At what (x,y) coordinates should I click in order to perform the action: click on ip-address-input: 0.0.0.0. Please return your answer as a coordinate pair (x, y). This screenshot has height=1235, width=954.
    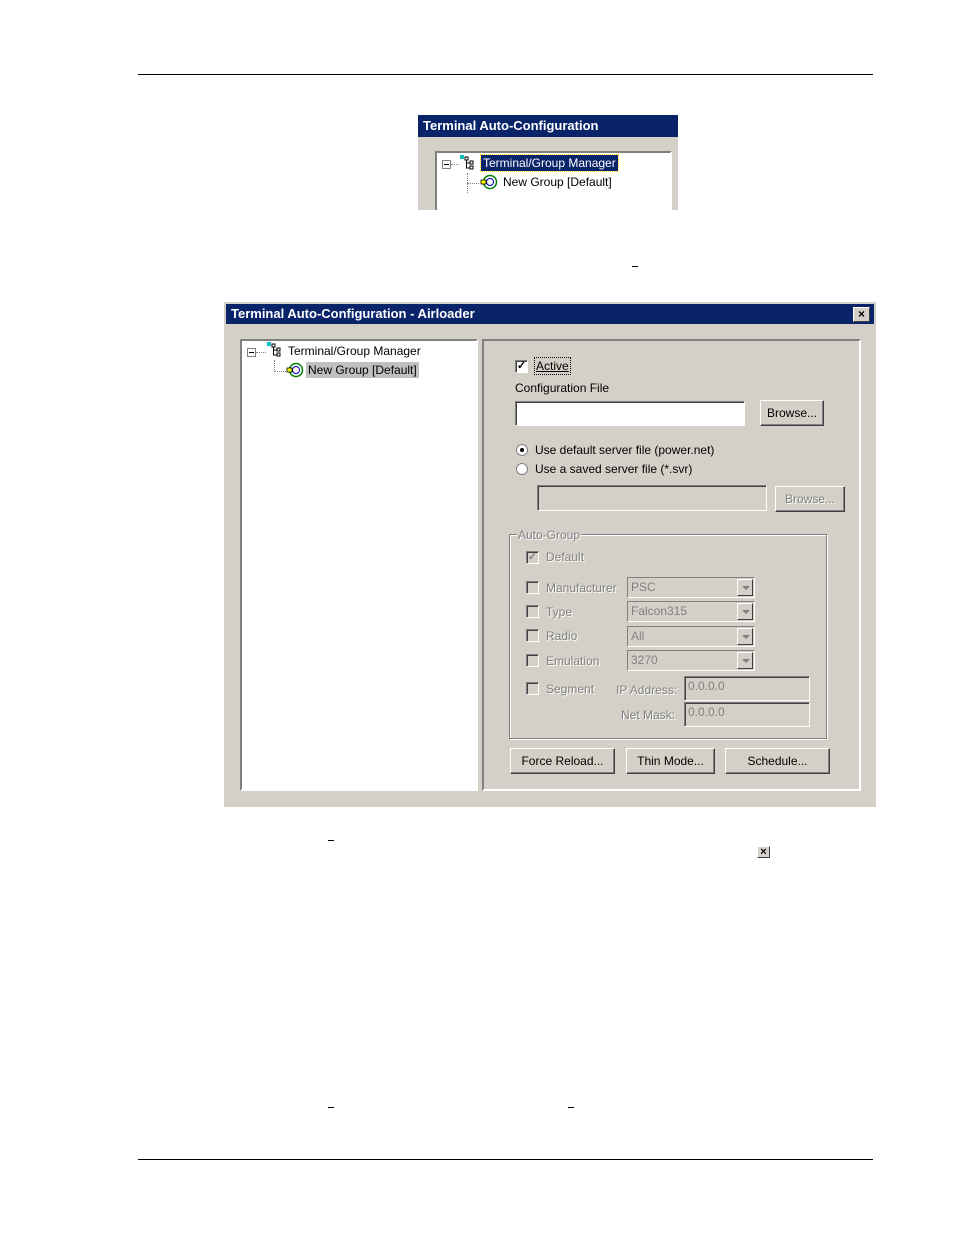
    Looking at the image, I should click on (747, 688).